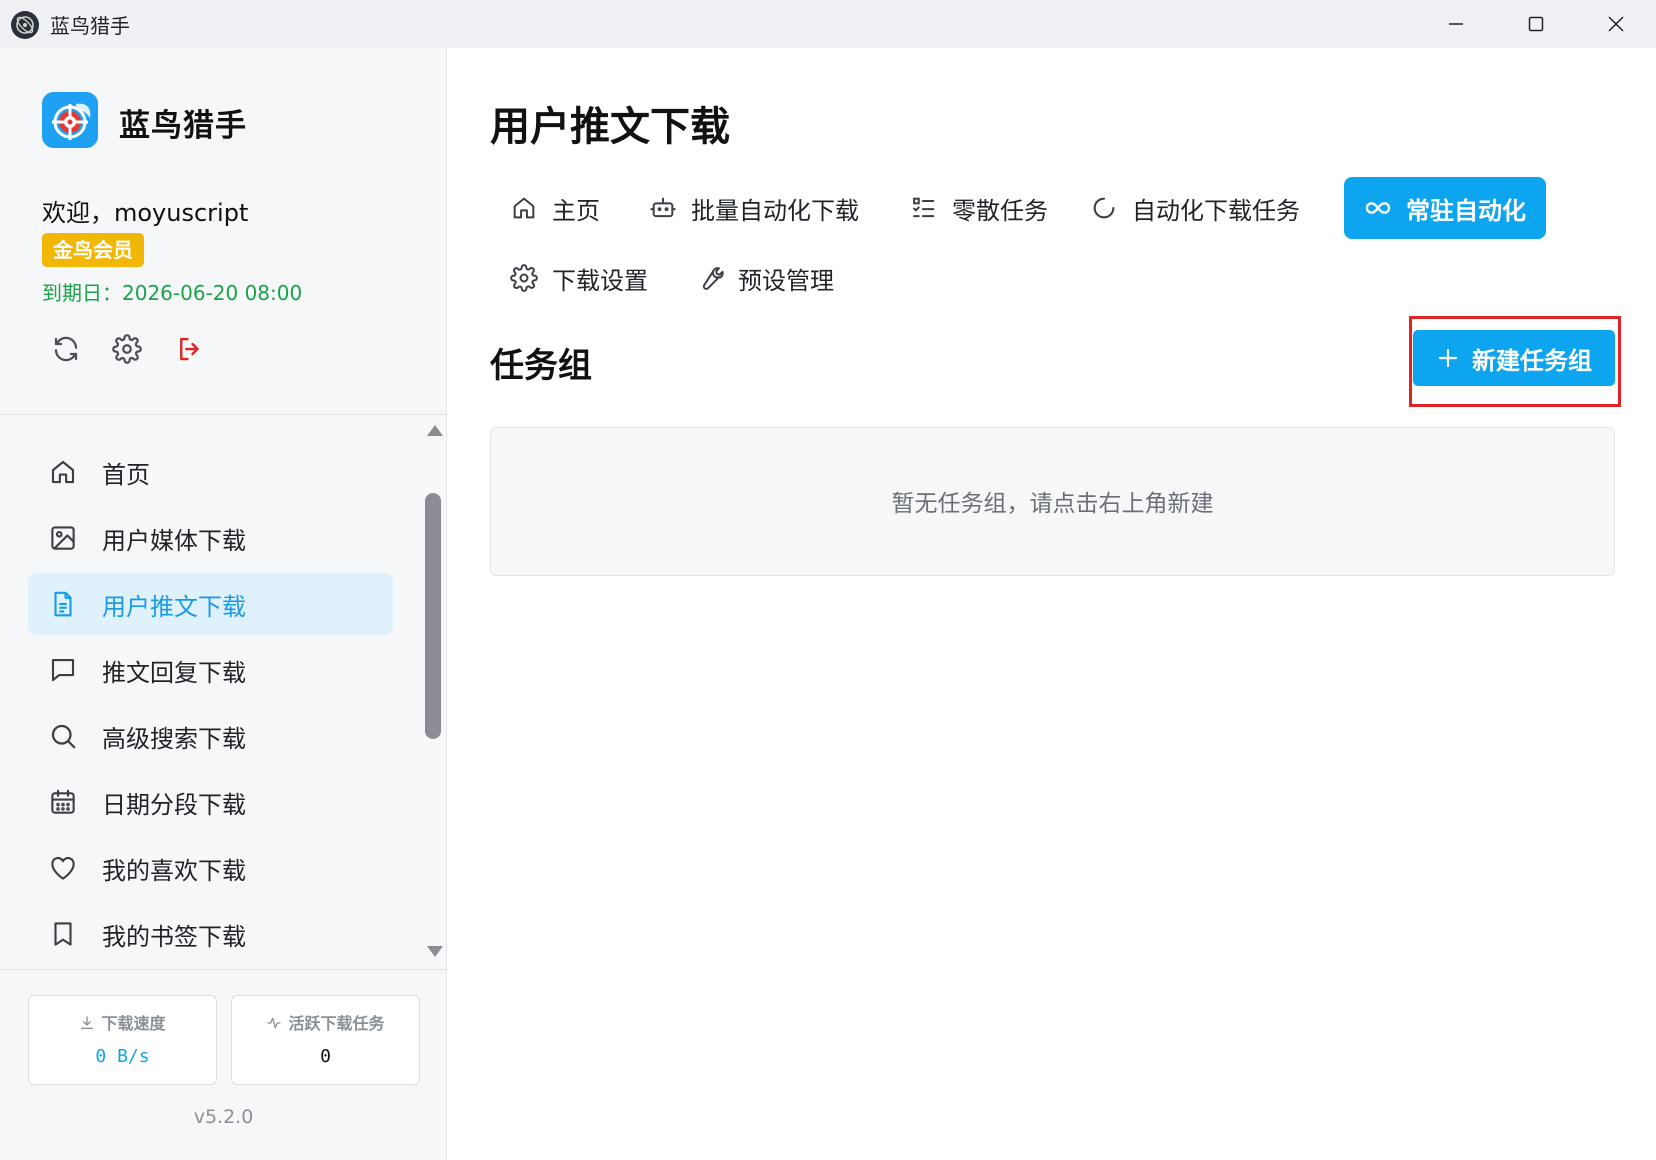 This screenshot has height=1160, width=1656. I want to click on logout-icon, so click(189, 349).